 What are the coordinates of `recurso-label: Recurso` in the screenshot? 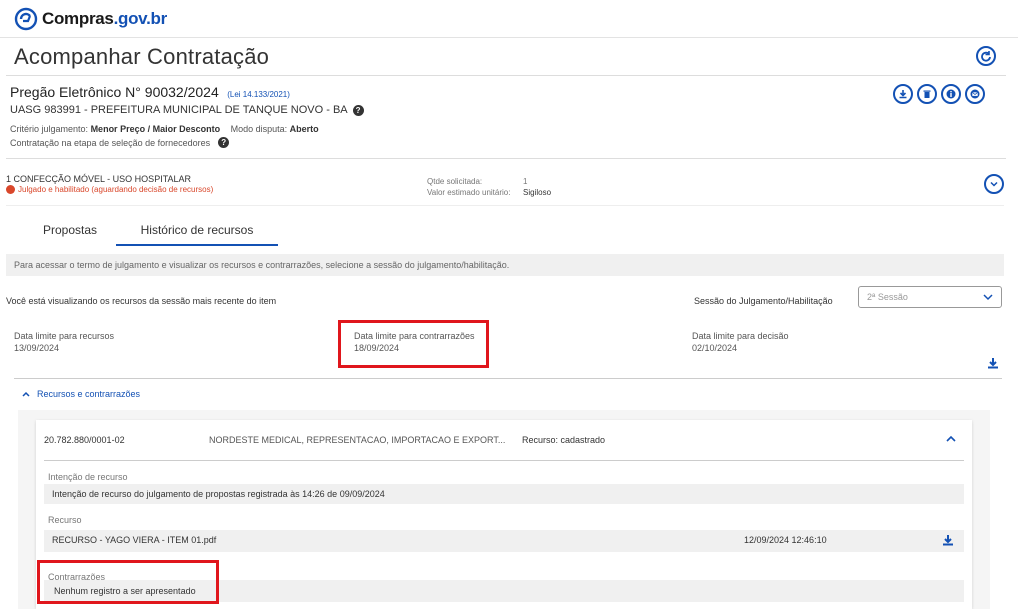 It's located at (65, 520).